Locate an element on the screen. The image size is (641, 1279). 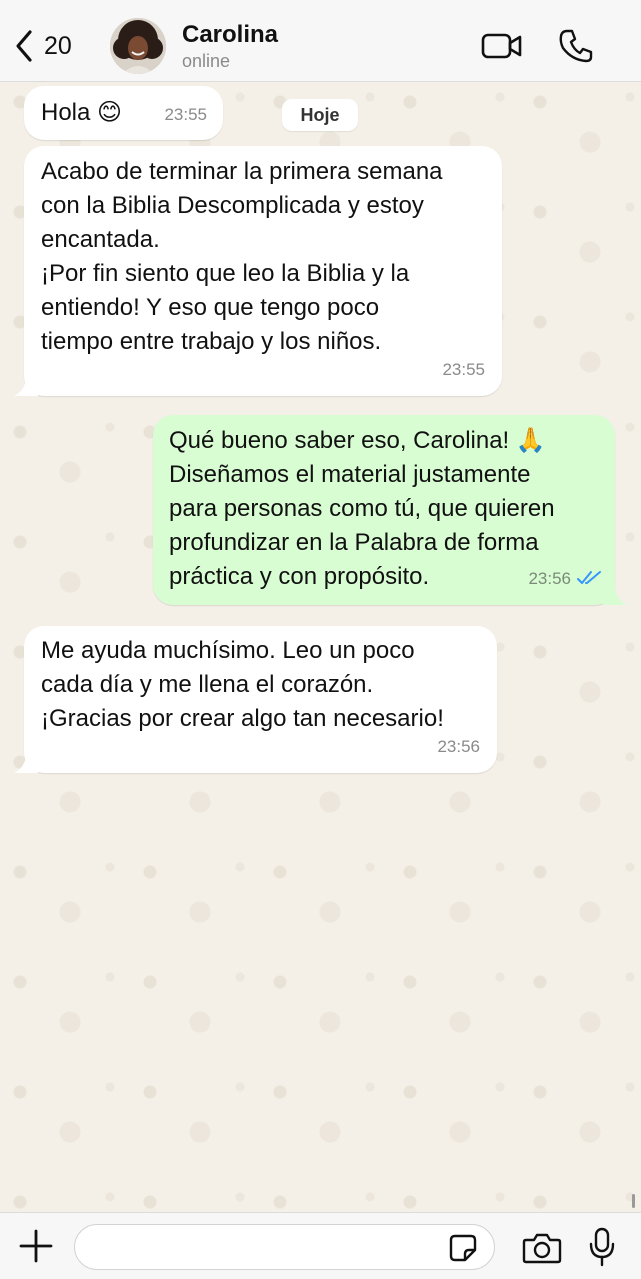
microphone-icon is located at coordinates (602, 1249).